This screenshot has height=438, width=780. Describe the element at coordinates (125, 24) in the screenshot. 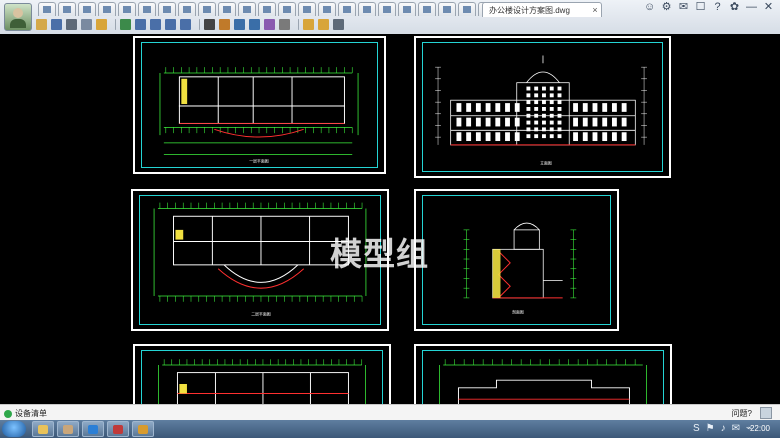

I see `refresh-icon` at that location.